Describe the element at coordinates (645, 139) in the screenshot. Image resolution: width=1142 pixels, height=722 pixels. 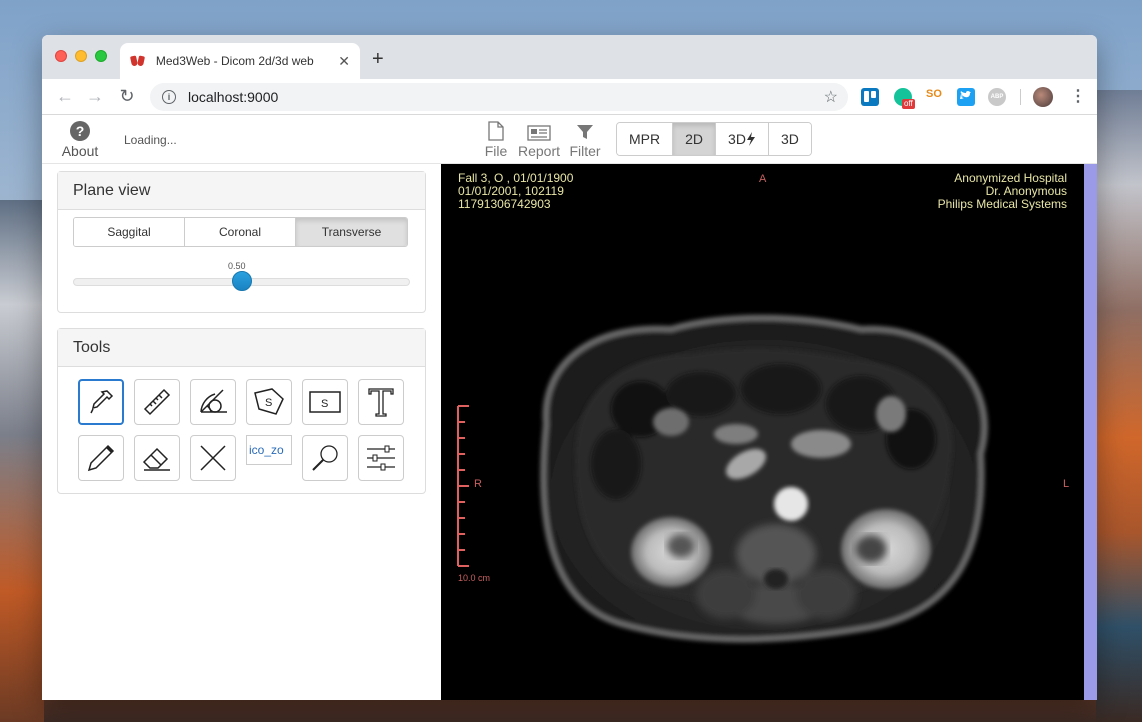
I see `view-mpr-button: MPR` at that location.